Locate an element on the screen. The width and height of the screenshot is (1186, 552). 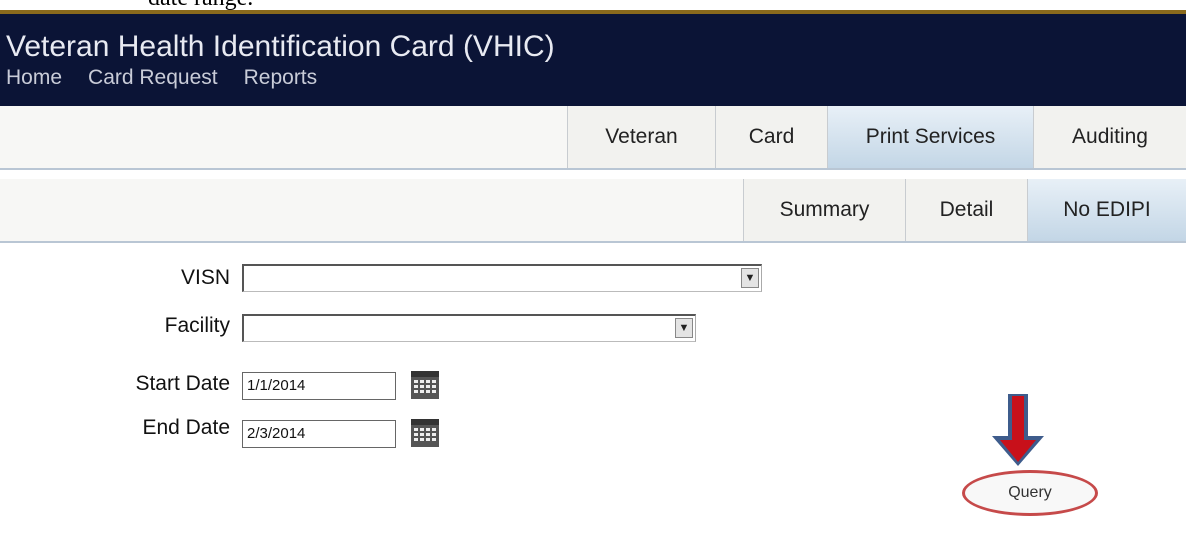
query-button: Query is located at coordinates (1030, 493).